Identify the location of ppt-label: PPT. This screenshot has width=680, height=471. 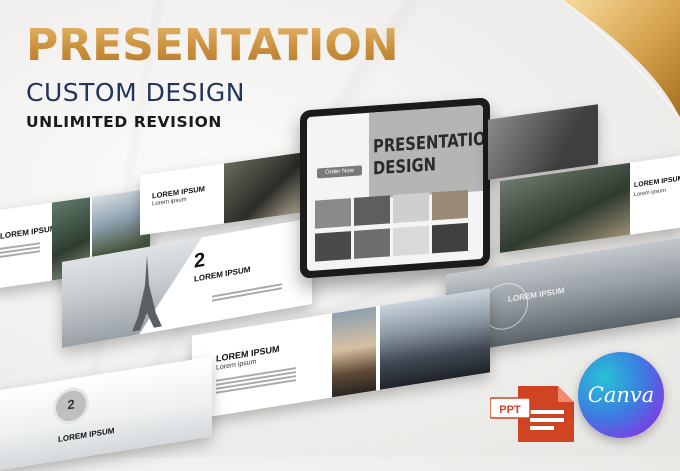
(510, 410).